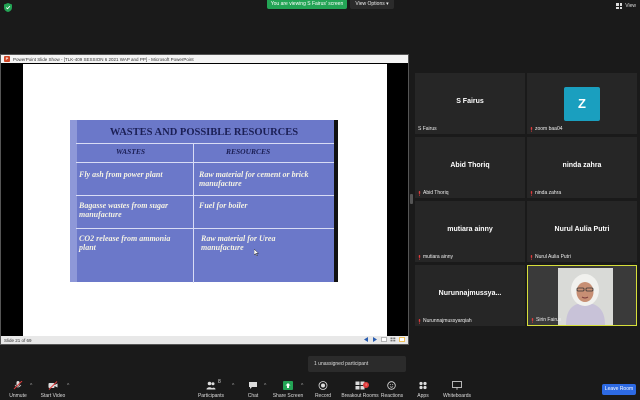  Describe the element at coordinates (238, 243) in the screenshot. I see `resource-cell: Raw material for Urea manufacture` at that location.